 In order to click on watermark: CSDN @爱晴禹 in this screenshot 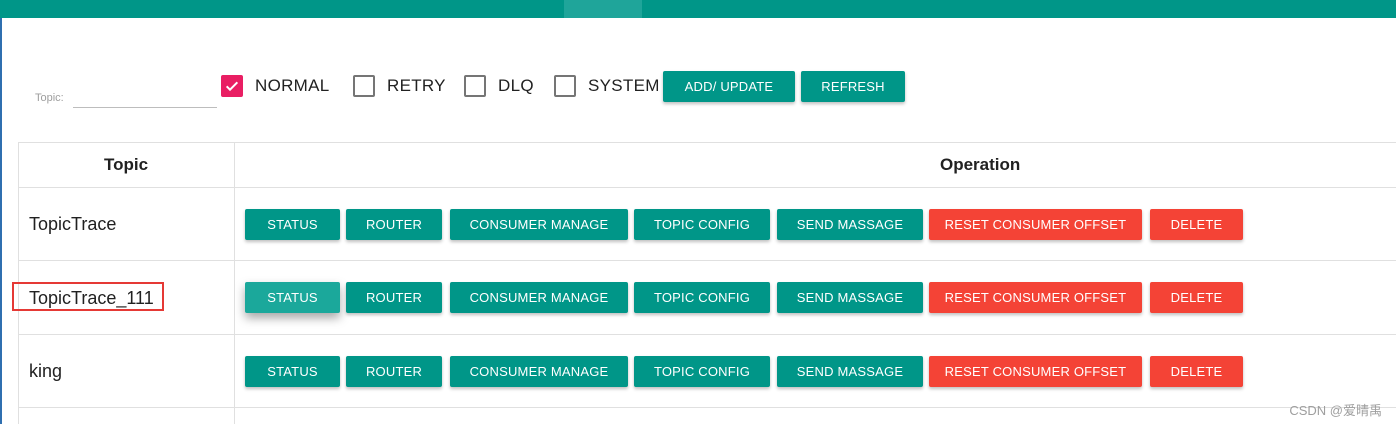, I will do `click(1335, 410)`.